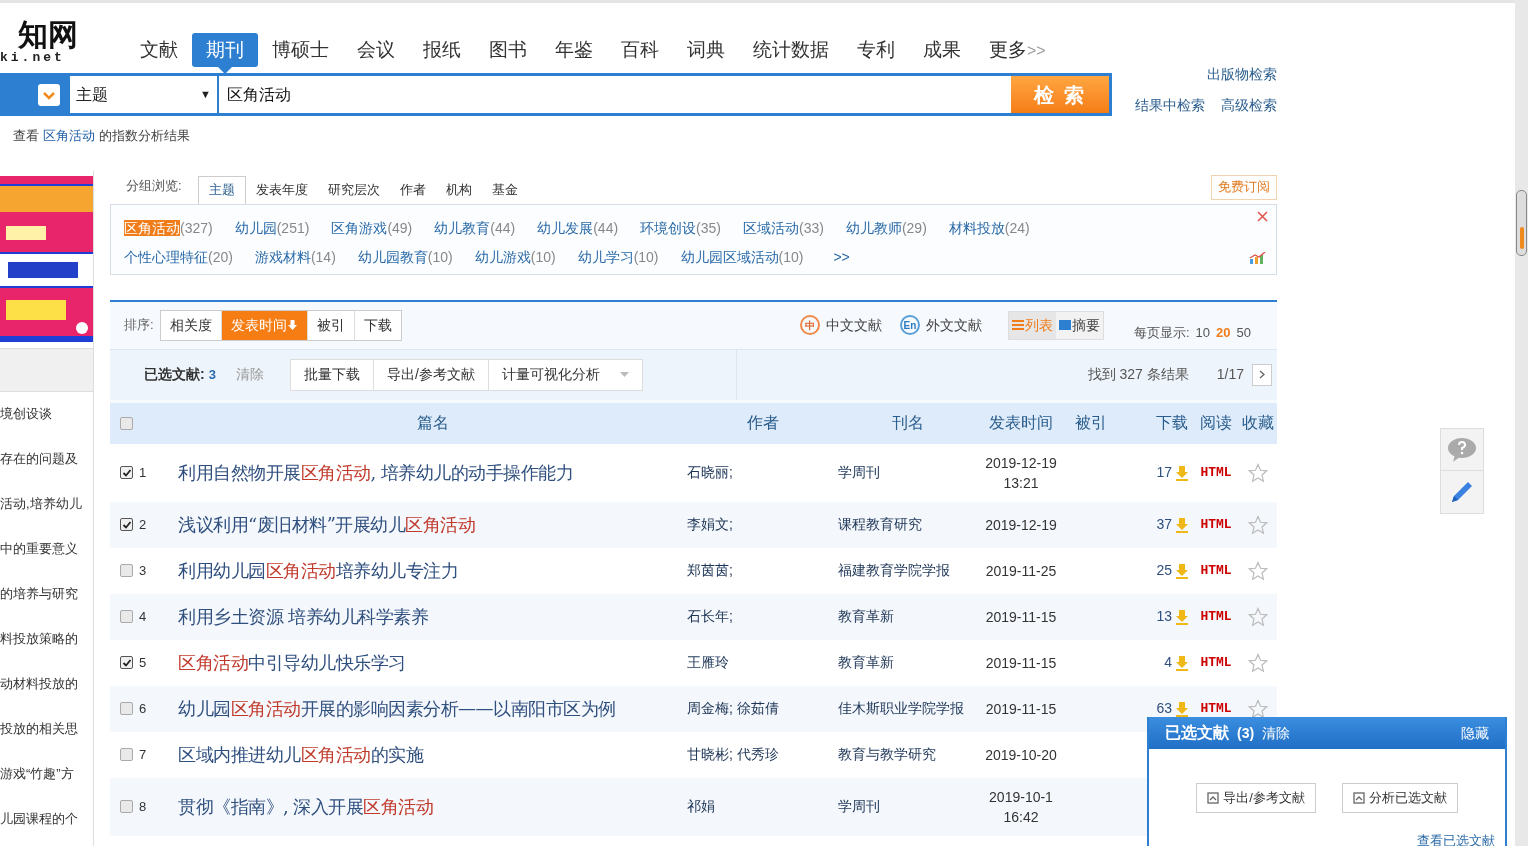 The height and width of the screenshot is (846, 1528). Describe the element at coordinates (178, 257) in the screenshot. I see `topic-tag: 个性心理特征(20)` at that location.